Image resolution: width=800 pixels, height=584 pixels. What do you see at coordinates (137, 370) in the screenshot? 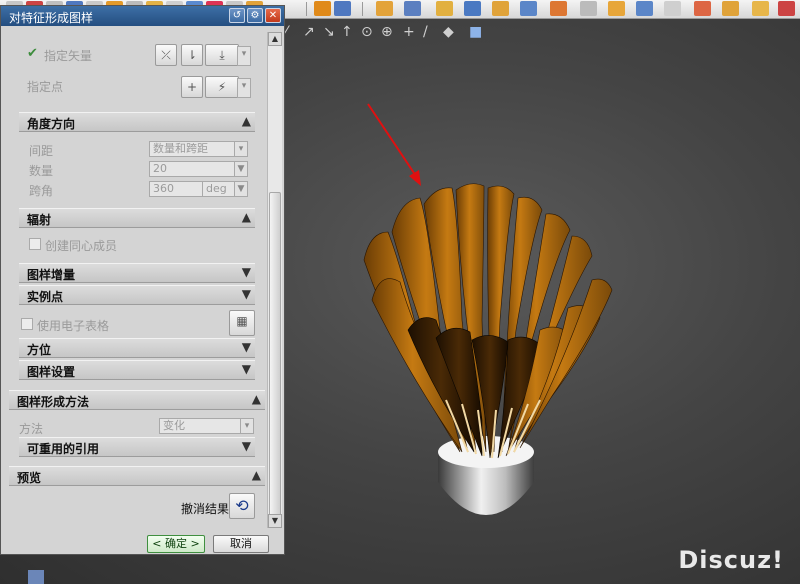
I see `pattern-settings-header: 图样设置 ▼` at bounding box center [137, 370].